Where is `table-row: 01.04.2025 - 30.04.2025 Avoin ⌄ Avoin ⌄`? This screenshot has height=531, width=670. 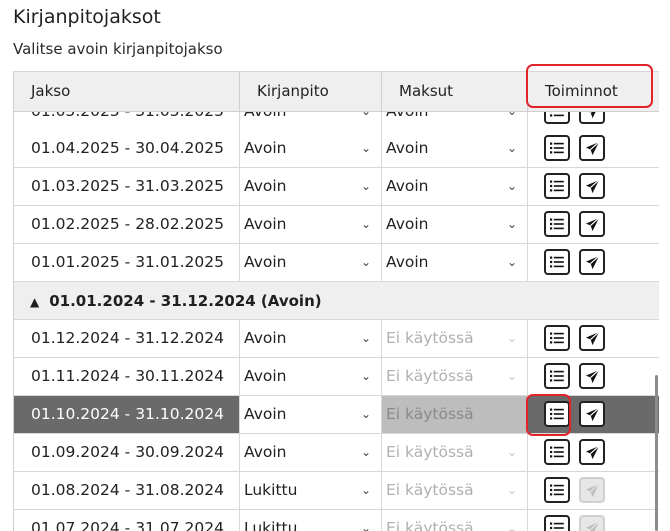
table-row: 01.04.2025 - 30.04.2025 Avoin ⌄ Avoin ⌄ is located at coordinates (336, 149).